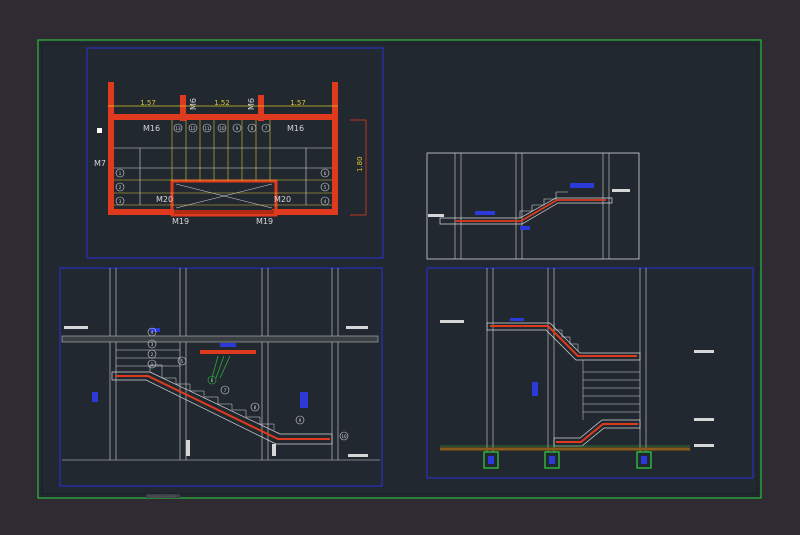  Describe the element at coordinates (148, 103) in the screenshot. I see `dim-left: 1.57` at that location.